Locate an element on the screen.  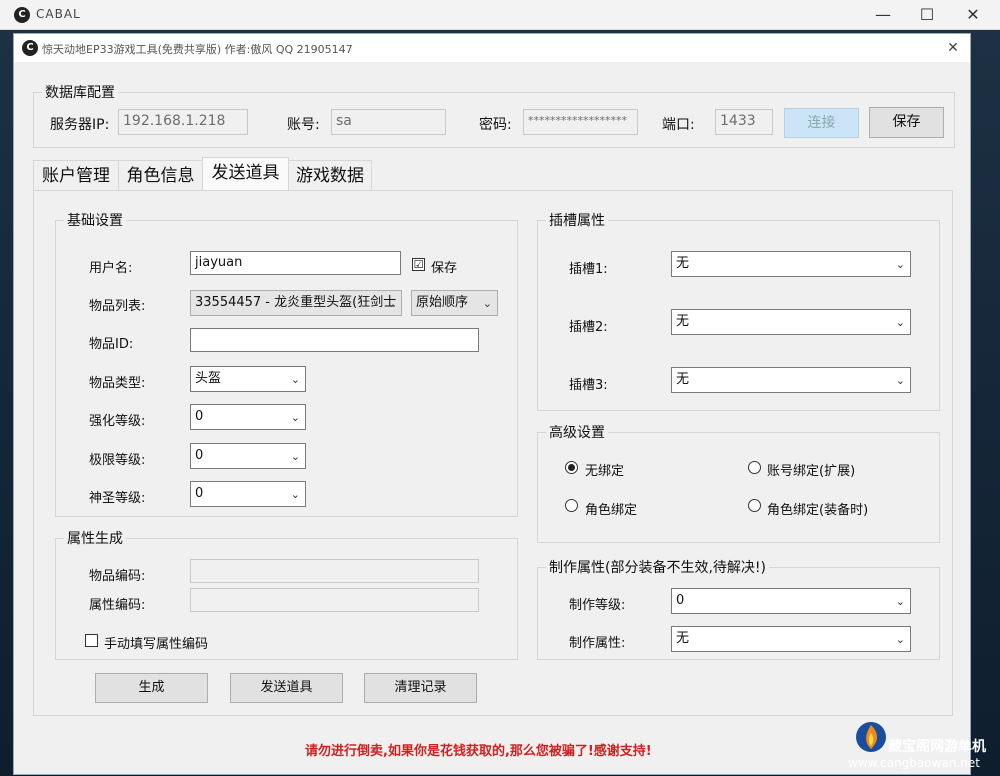
enhance-level-value: 0 is located at coordinates (199, 416).